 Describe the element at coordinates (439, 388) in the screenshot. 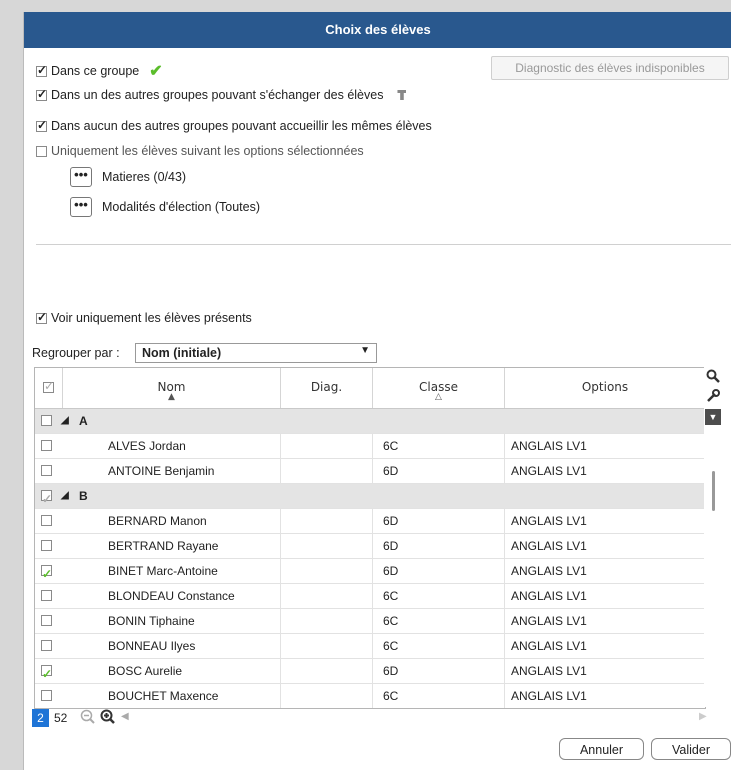

I see `header-classe: Classe △` at that location.